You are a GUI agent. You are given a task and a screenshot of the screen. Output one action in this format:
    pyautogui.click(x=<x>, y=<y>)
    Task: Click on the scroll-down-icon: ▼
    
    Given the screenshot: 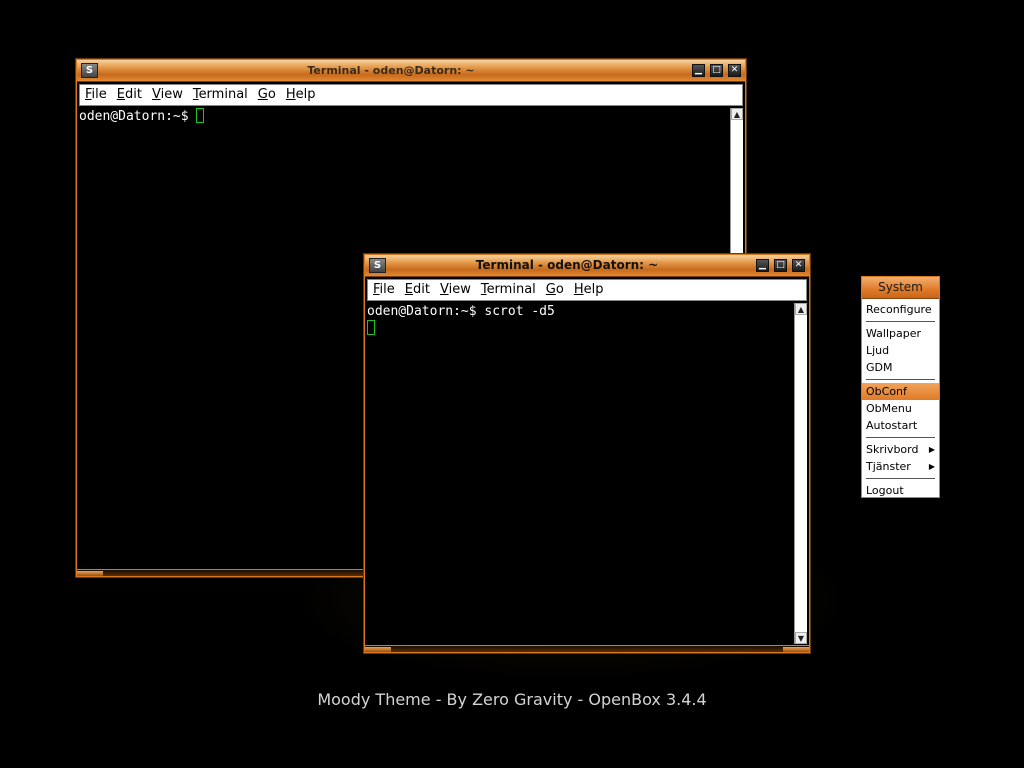 What is the action you would take?
    pyautogui.click(x=801, y=638)
    